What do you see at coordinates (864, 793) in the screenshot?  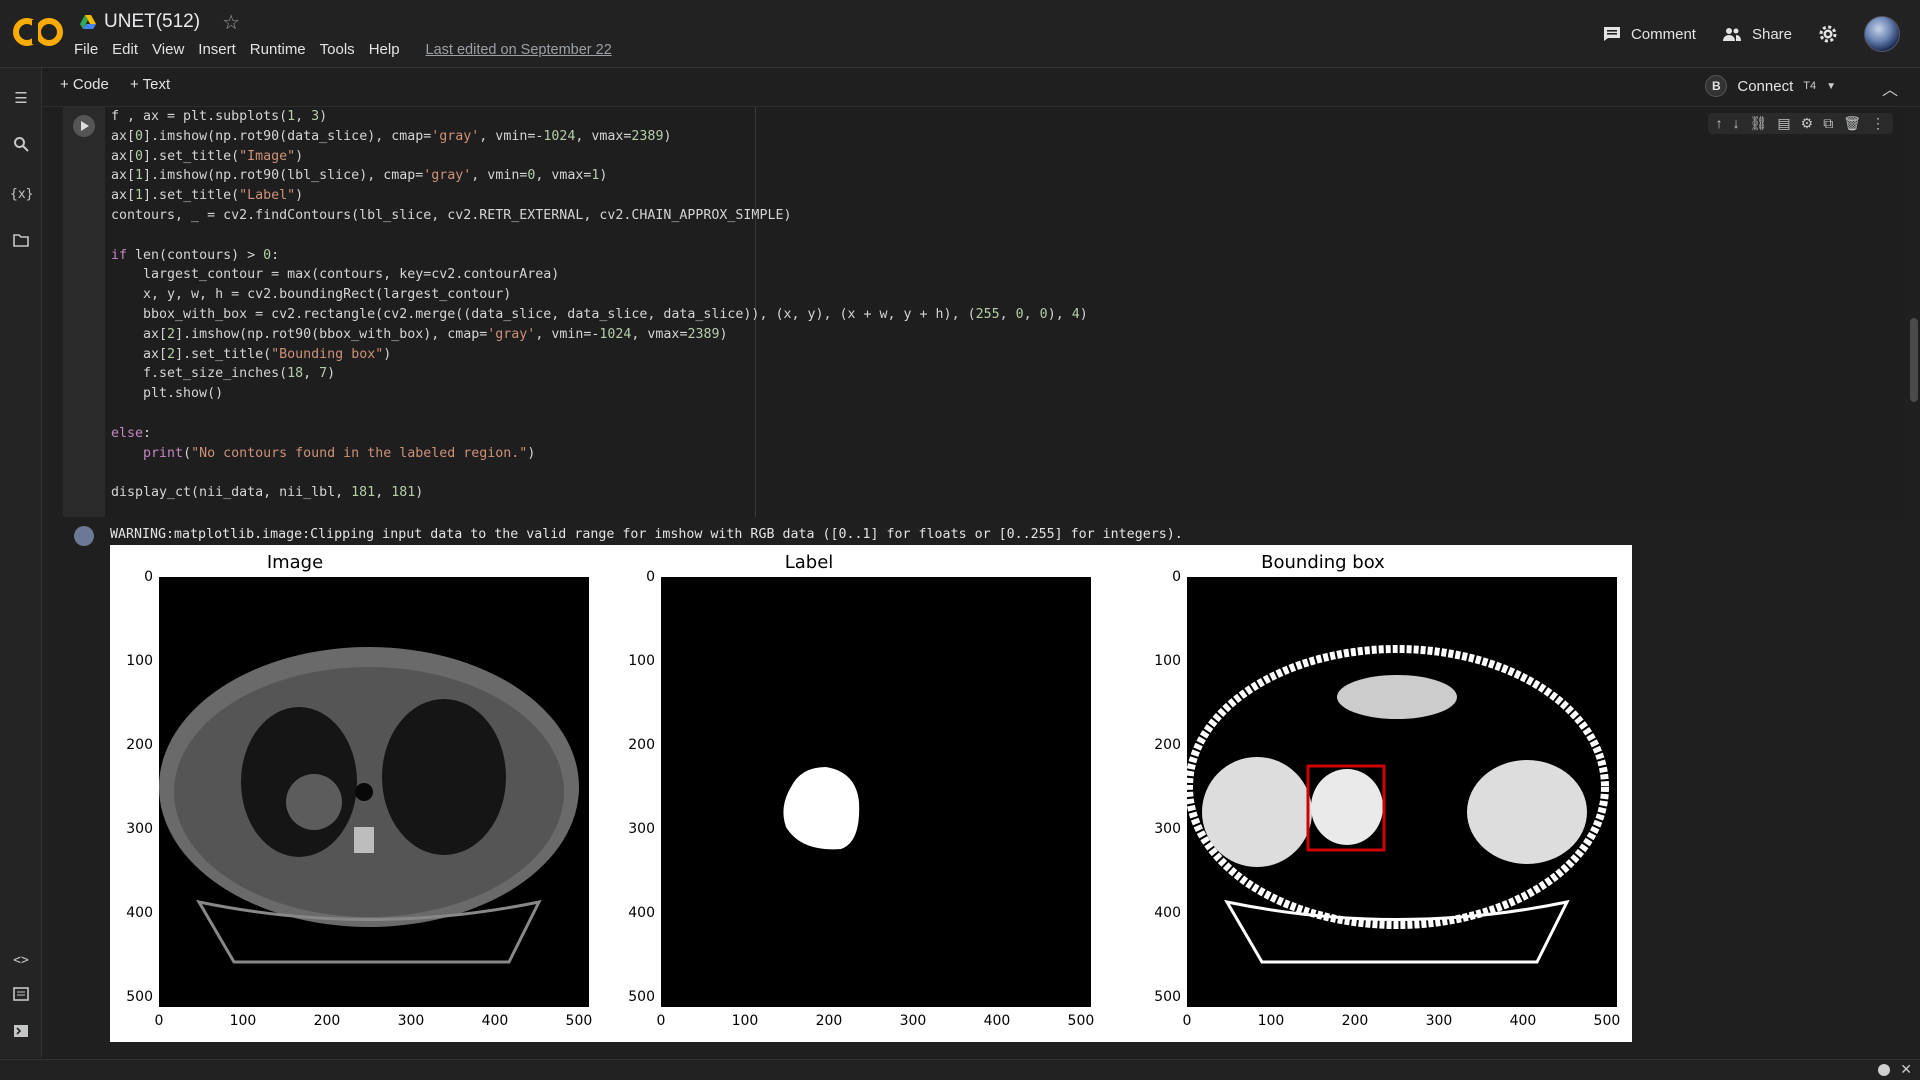 I see `subplot-label: Label` at bounding box center [864, 793].